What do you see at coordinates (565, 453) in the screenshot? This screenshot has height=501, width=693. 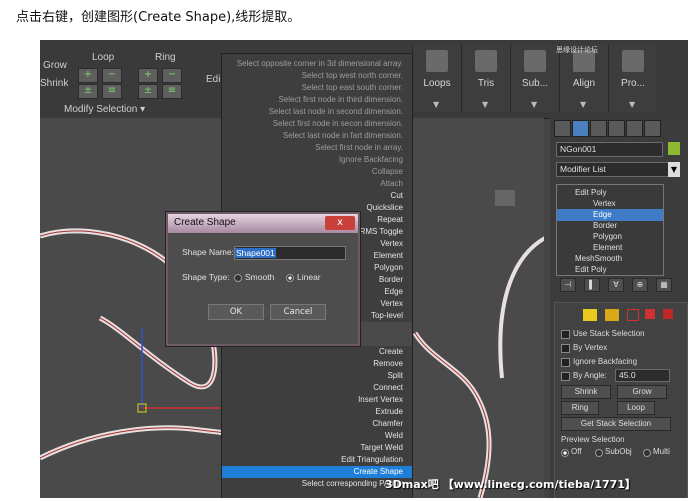 I see `preview-off-radio` at bounding box center [565, 453].